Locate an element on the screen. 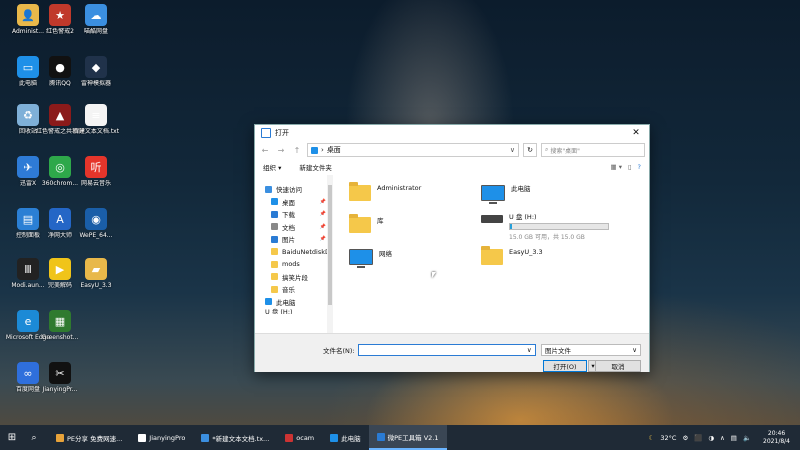 The width and height of the screenshot is (800, 450). app-icon: ▦ is located at coordinates (60, 321).